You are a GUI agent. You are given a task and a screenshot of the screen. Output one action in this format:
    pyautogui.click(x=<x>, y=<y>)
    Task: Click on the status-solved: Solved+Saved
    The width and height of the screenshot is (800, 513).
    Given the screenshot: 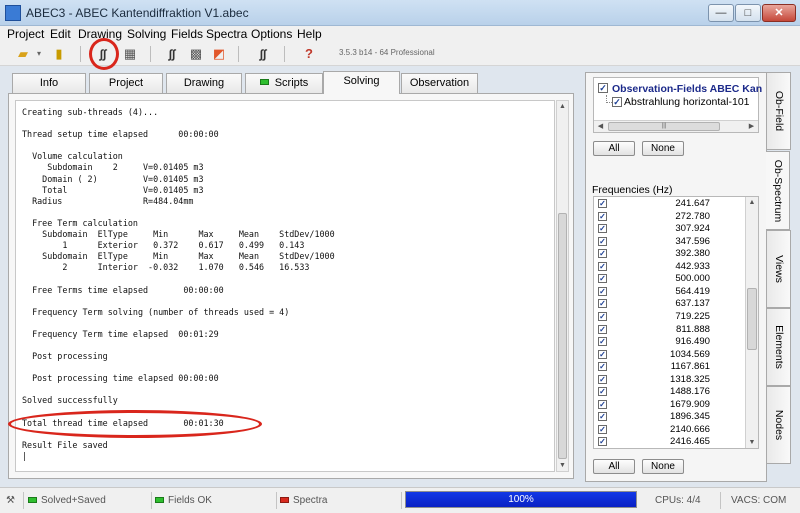 What is the action you would take?
    pyautogui.click(x=90, y=500)
    